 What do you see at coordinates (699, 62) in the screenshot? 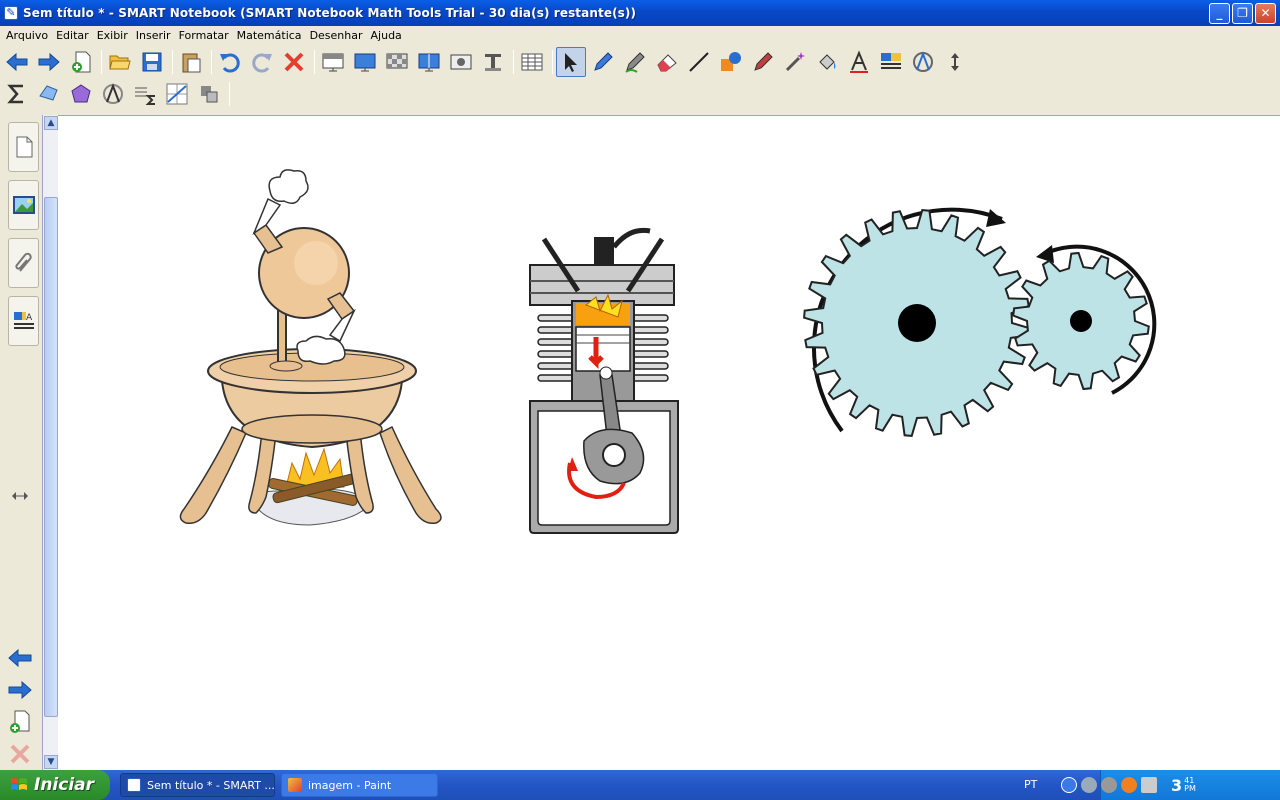
I see `line-button` at bounding box center [699, 62].